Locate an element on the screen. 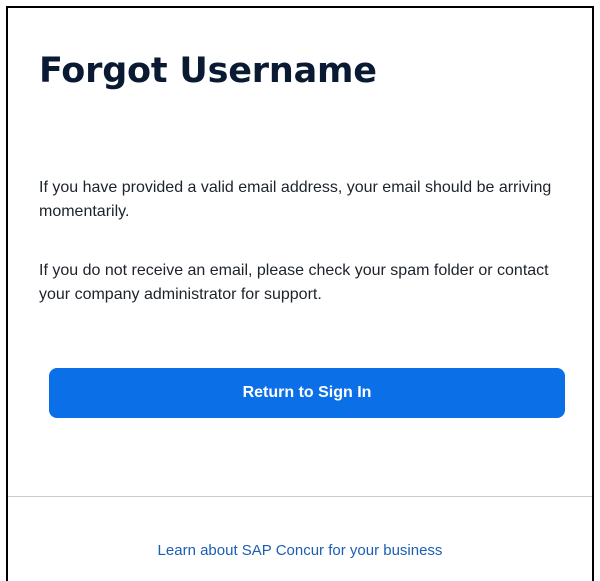 The height and width of the screenshot is (581, 600). return-to-sign-in-button: Return to Sign In is located at coordinates (307, 393).